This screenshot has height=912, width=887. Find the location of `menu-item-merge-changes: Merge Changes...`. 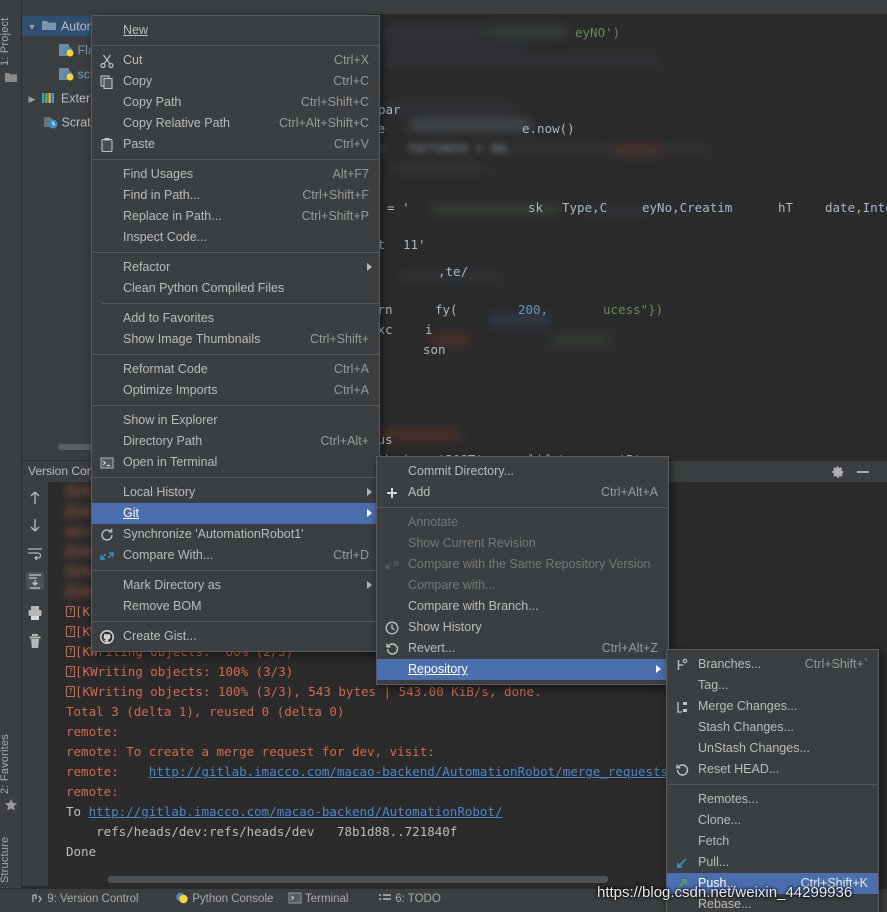

menu-item-merge-changes: Merge Changes... is located at coordinates (772, 706).